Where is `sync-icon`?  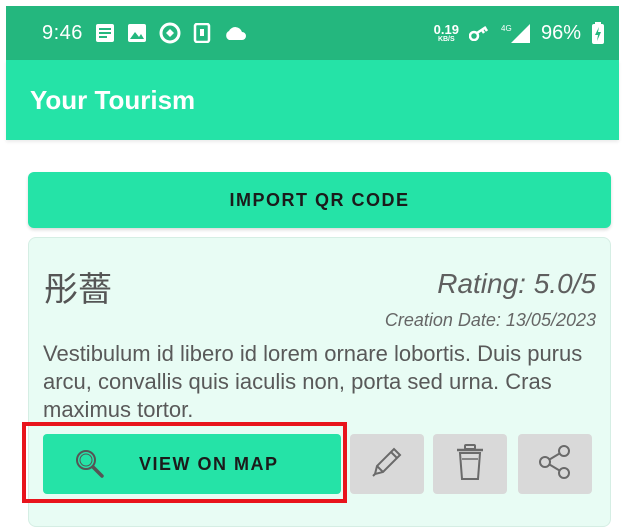
sync-icon is located at coordinates (170, 33).